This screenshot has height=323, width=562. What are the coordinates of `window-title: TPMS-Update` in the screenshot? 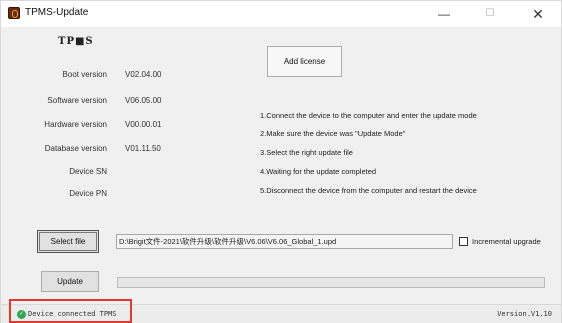 It's located at (57, 12).